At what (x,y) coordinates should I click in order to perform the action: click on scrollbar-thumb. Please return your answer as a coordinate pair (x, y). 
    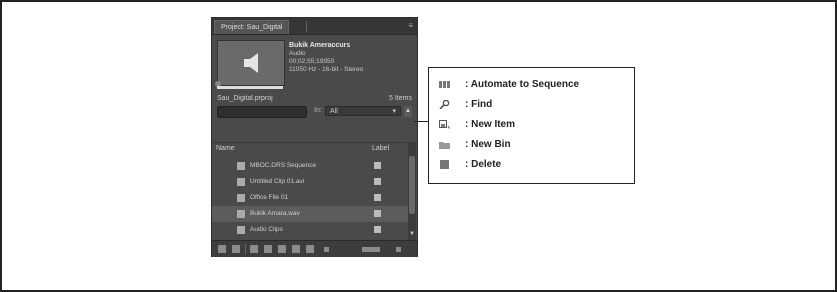
    Looking at the image, I should click on (412, 185).